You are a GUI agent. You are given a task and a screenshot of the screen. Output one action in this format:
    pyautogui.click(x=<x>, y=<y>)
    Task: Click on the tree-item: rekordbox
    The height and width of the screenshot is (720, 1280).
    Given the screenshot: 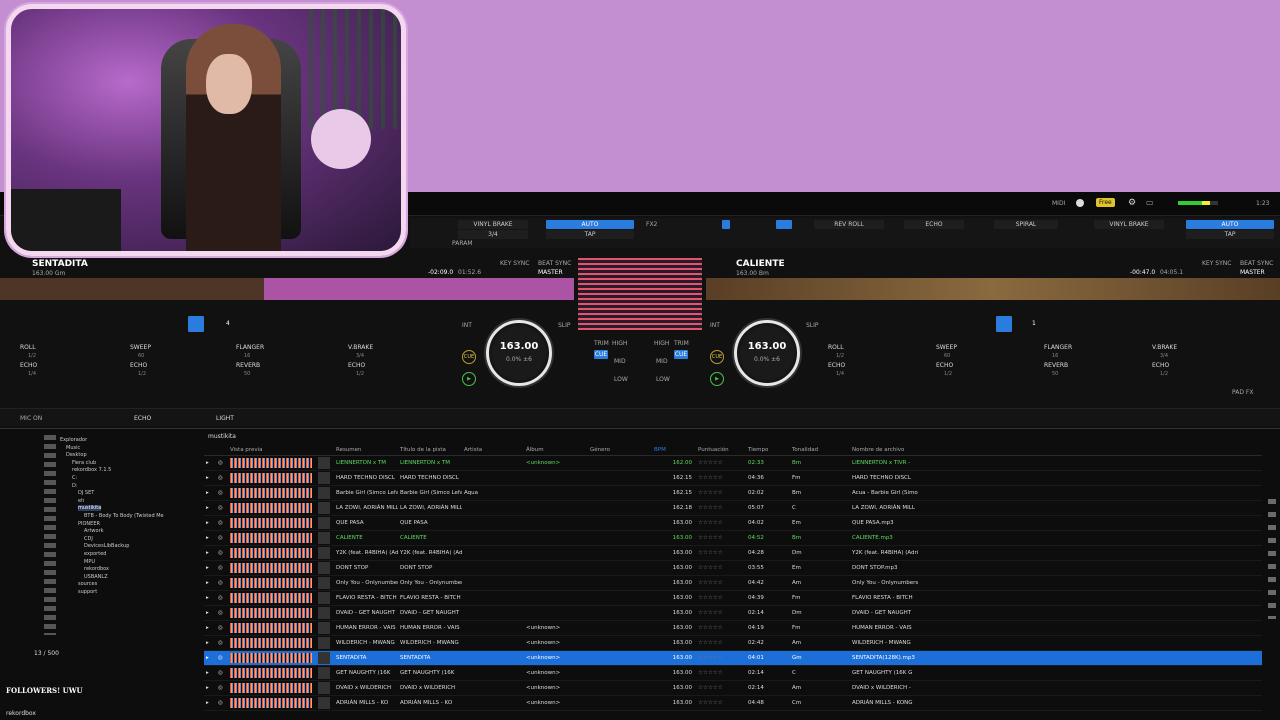 What is the action you would take?
    pyautogui.click(x=96, y=569)
    